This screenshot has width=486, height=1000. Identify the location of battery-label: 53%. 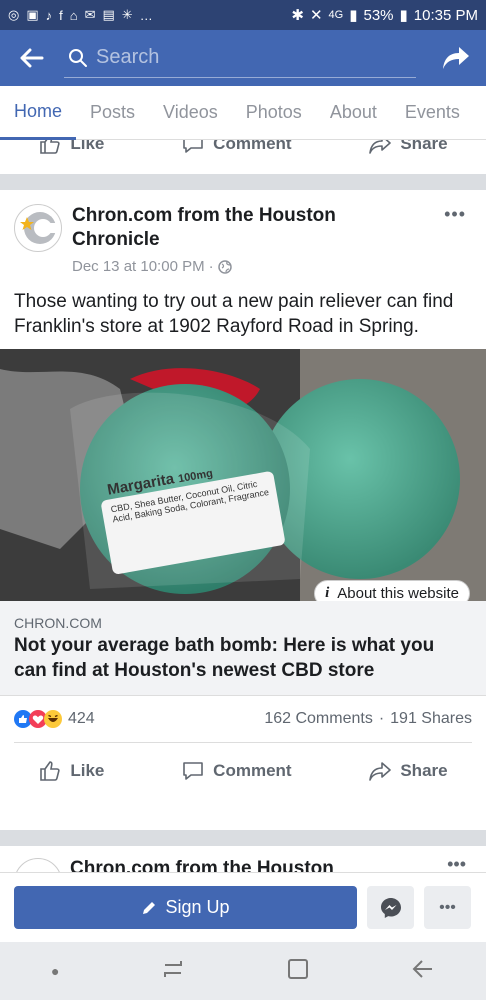
(378, 15).